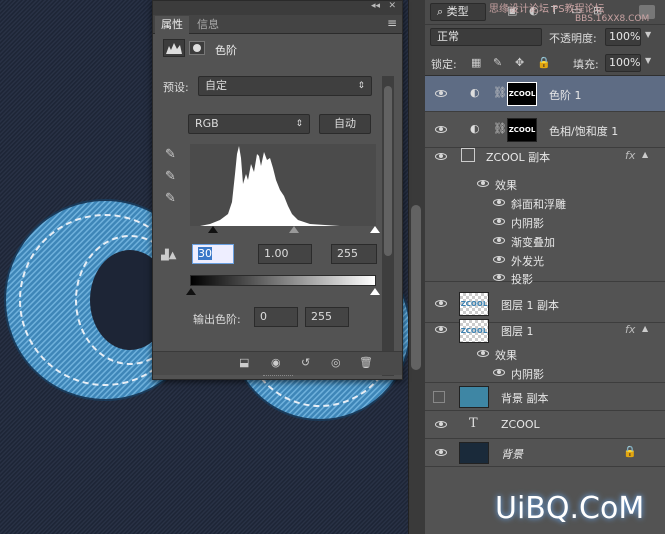  Describe the element at coordinates (285, 254) in the screenshot. I see `input-gamma-field: 1.00` at that location.